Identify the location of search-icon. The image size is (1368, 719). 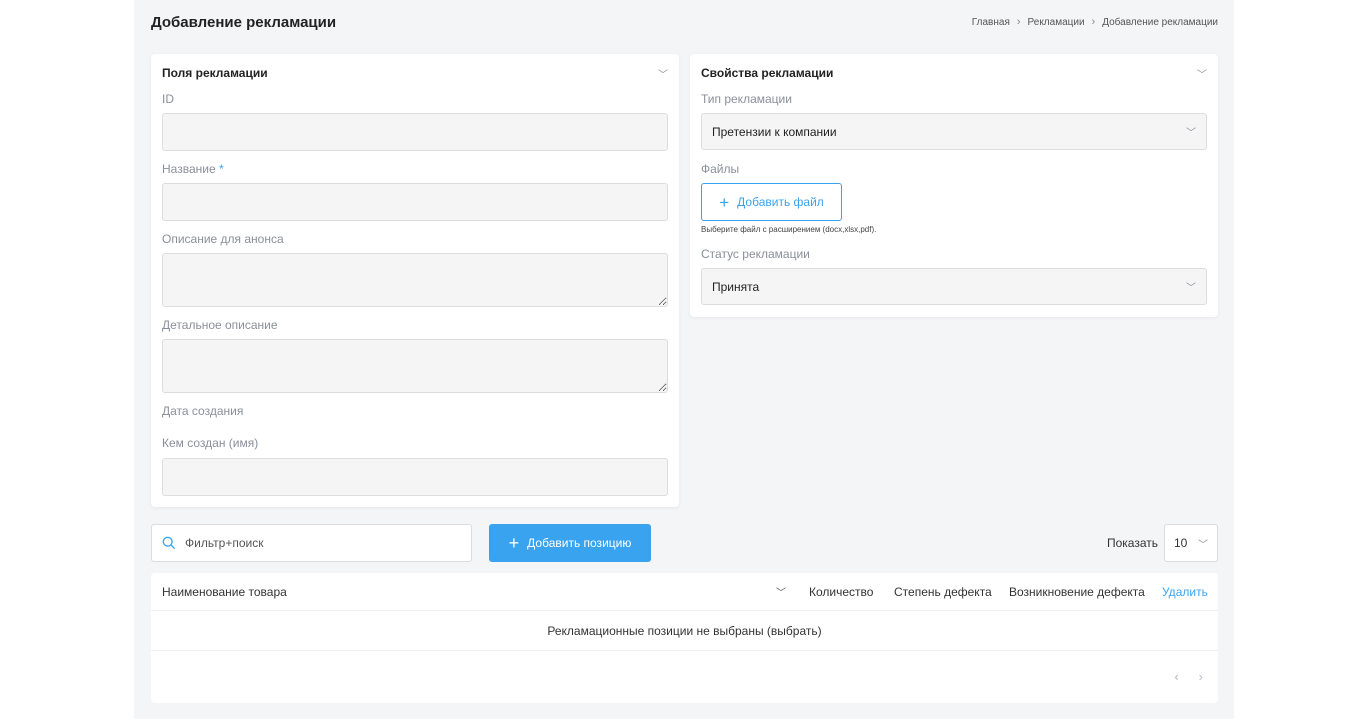
(169, 543).